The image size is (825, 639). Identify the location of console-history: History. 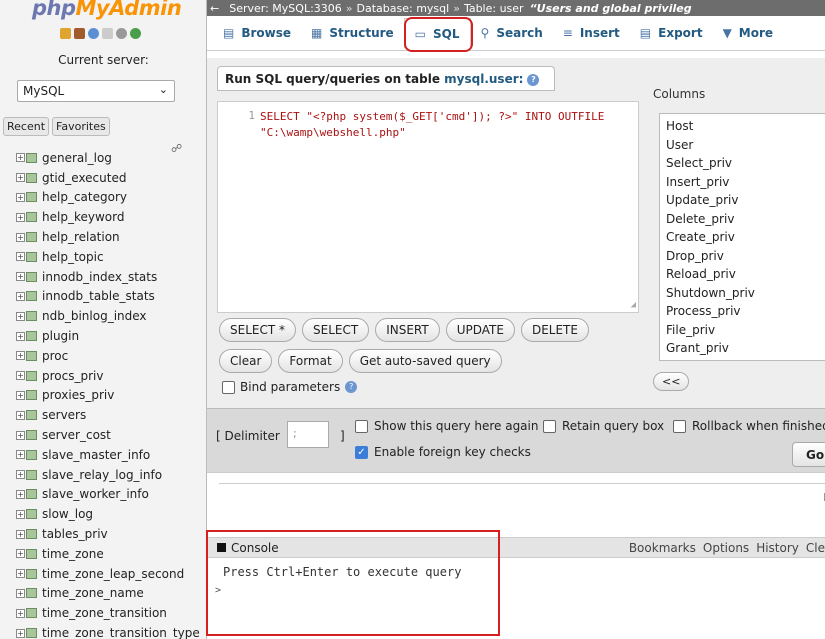
(777, 548).